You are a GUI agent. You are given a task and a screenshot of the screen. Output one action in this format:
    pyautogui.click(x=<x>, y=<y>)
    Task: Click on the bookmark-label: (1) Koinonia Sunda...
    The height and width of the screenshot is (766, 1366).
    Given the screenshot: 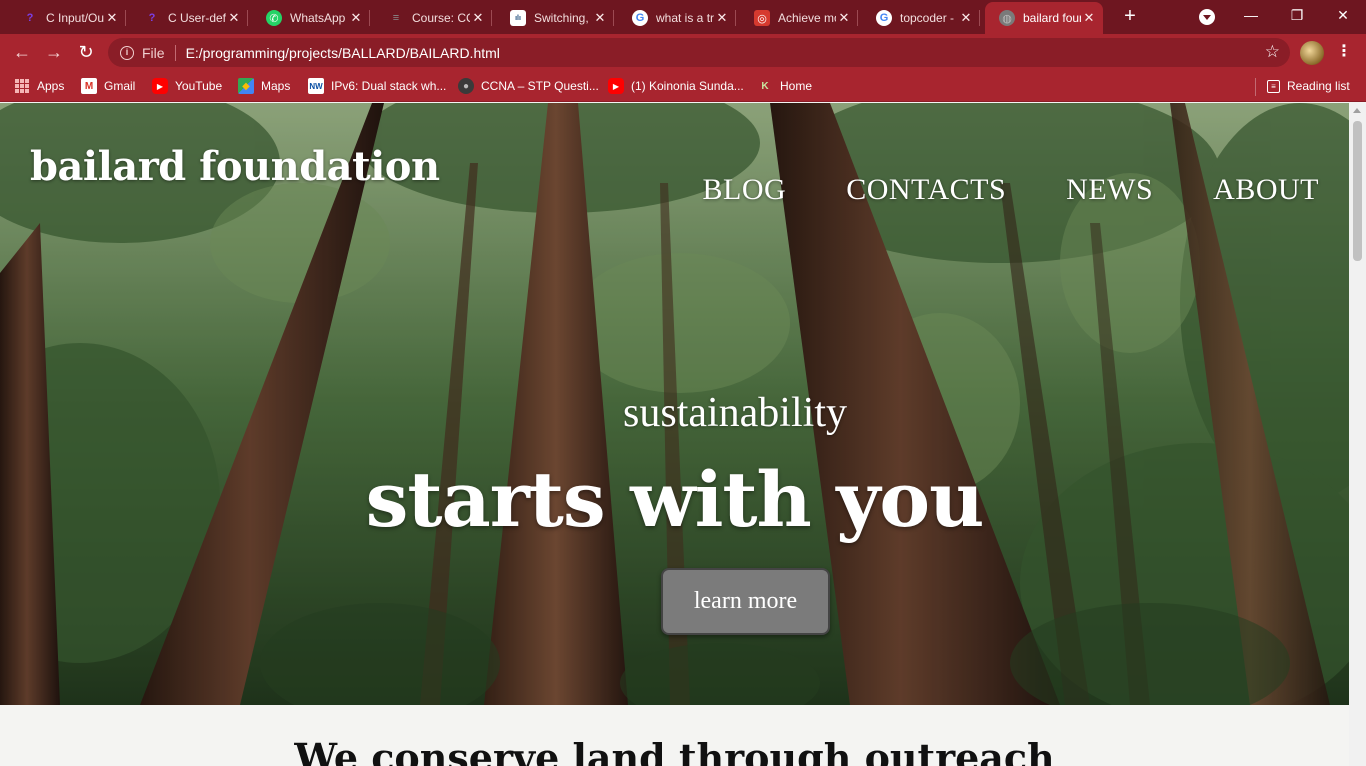 What is the action you would take?
    pyautogui.click(x=687, y=86)
    